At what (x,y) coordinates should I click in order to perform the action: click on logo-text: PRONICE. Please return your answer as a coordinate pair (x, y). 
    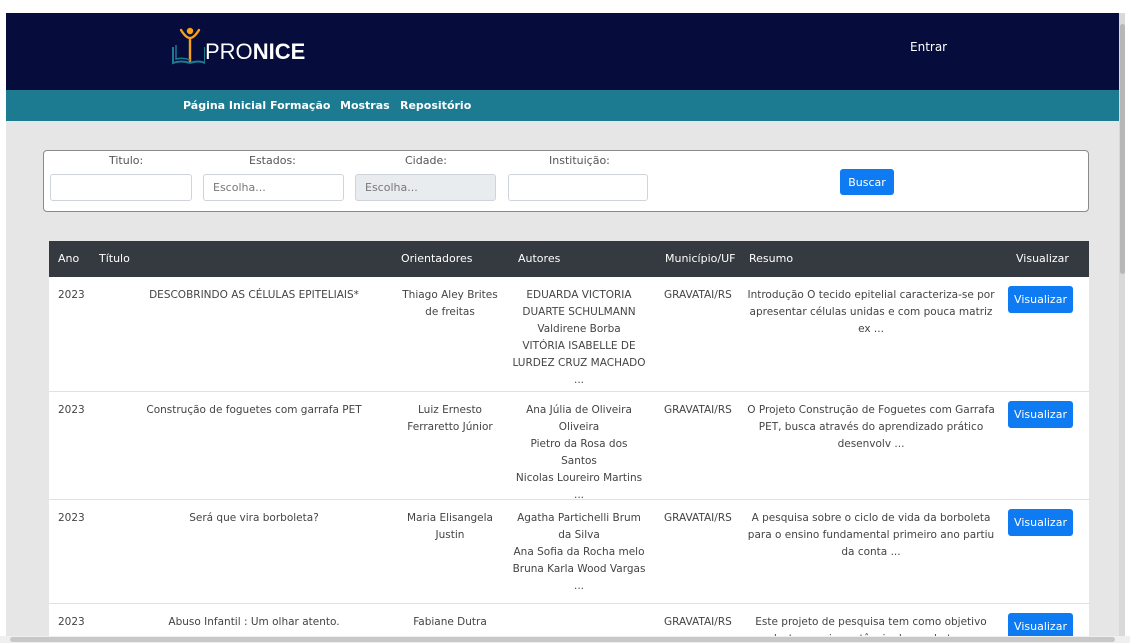
    Looking at the image, I should click on (255, 51).